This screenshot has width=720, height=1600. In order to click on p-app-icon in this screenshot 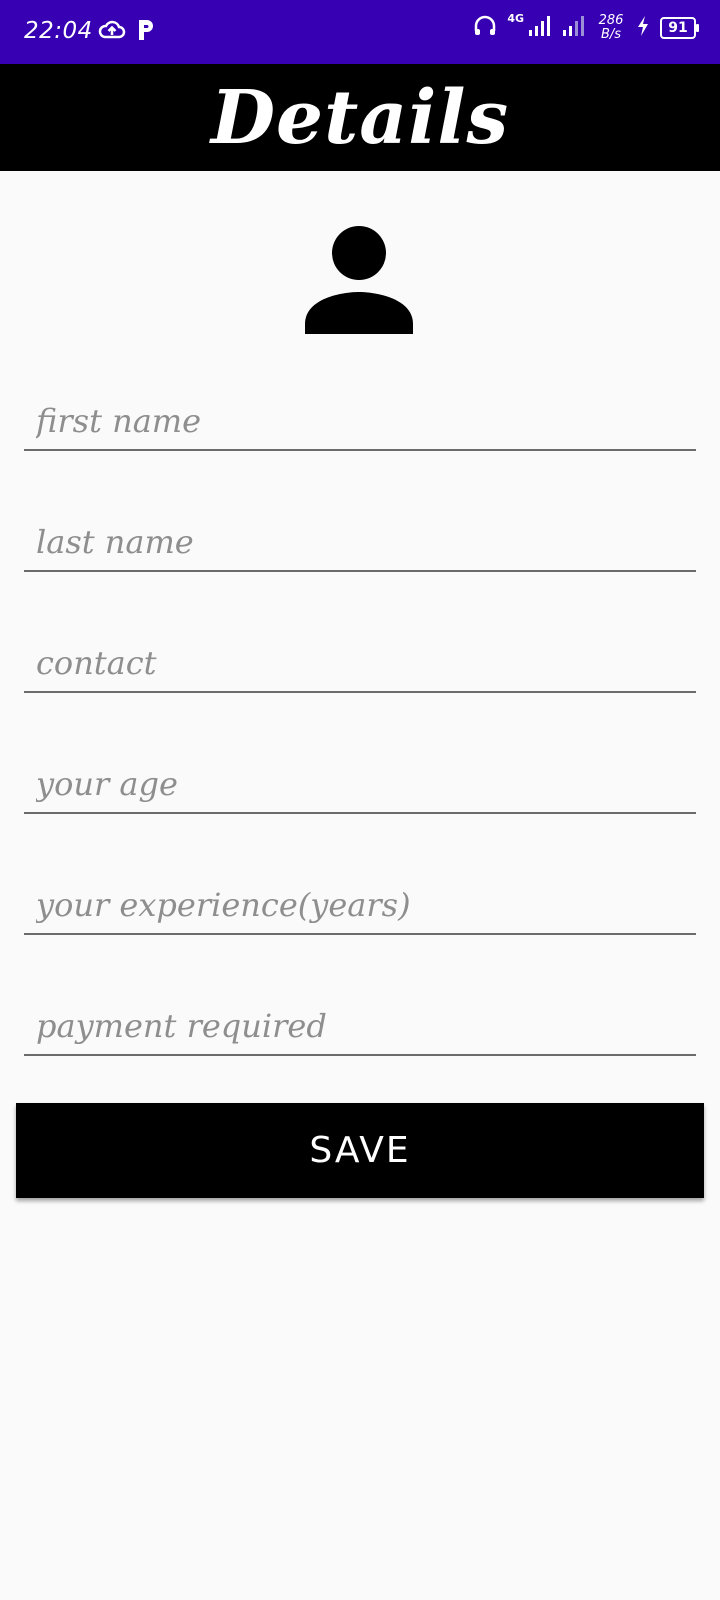, I will do `click(146, 32)`.